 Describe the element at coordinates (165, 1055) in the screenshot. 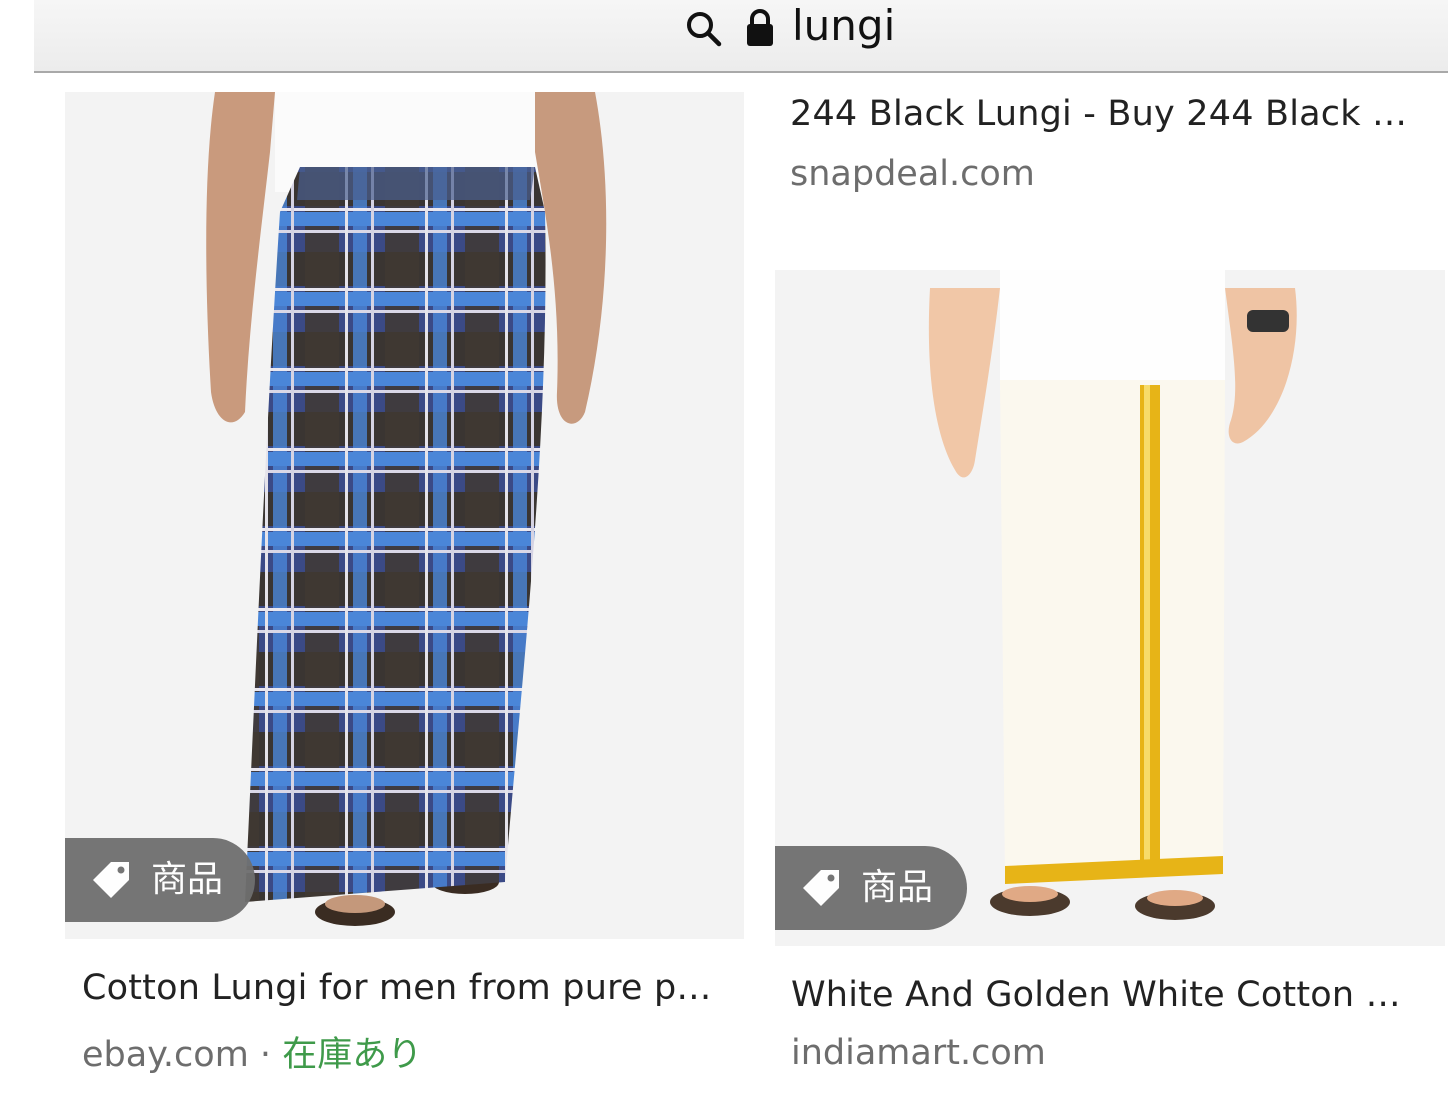

I see `result-source: ebay.com` at that location.